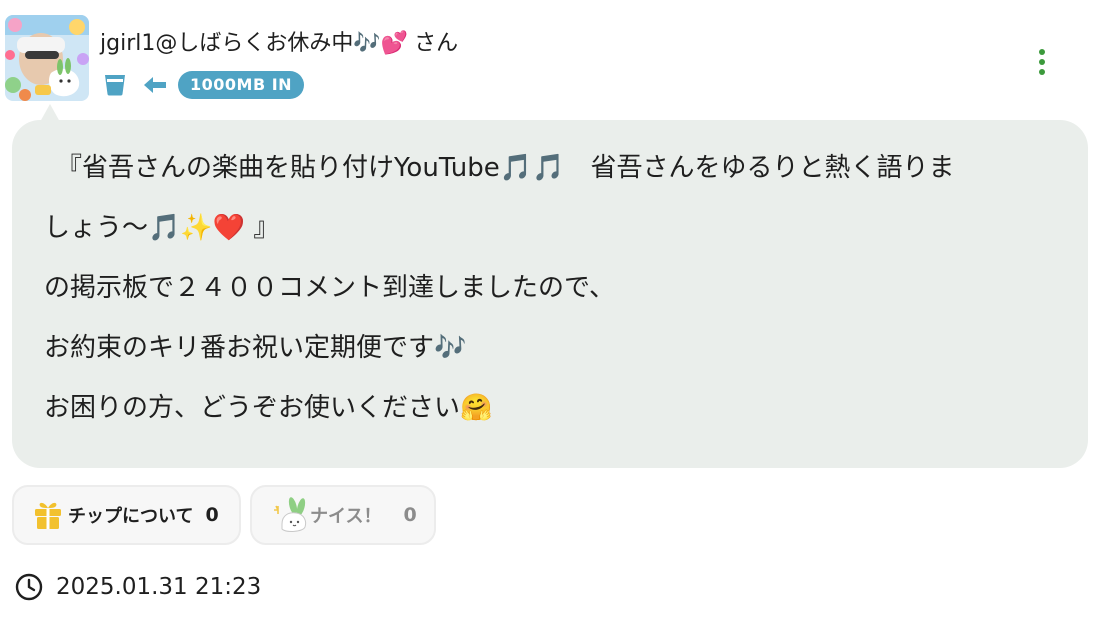 The height and width of the screenshot is (626, 1094). Describe the element at coordinates (410, 515) in the screenshot. I see `nice-count: 0` at that location.